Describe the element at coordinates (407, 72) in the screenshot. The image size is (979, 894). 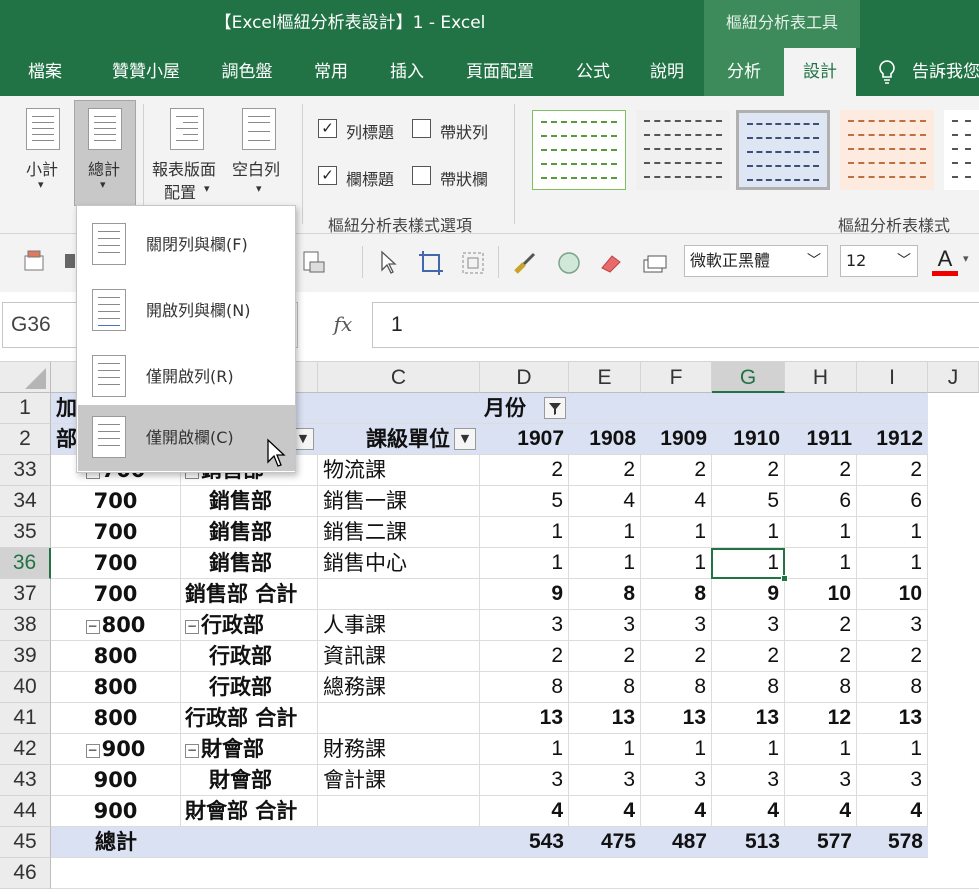
I see `tab-insert: 插入` at that location.